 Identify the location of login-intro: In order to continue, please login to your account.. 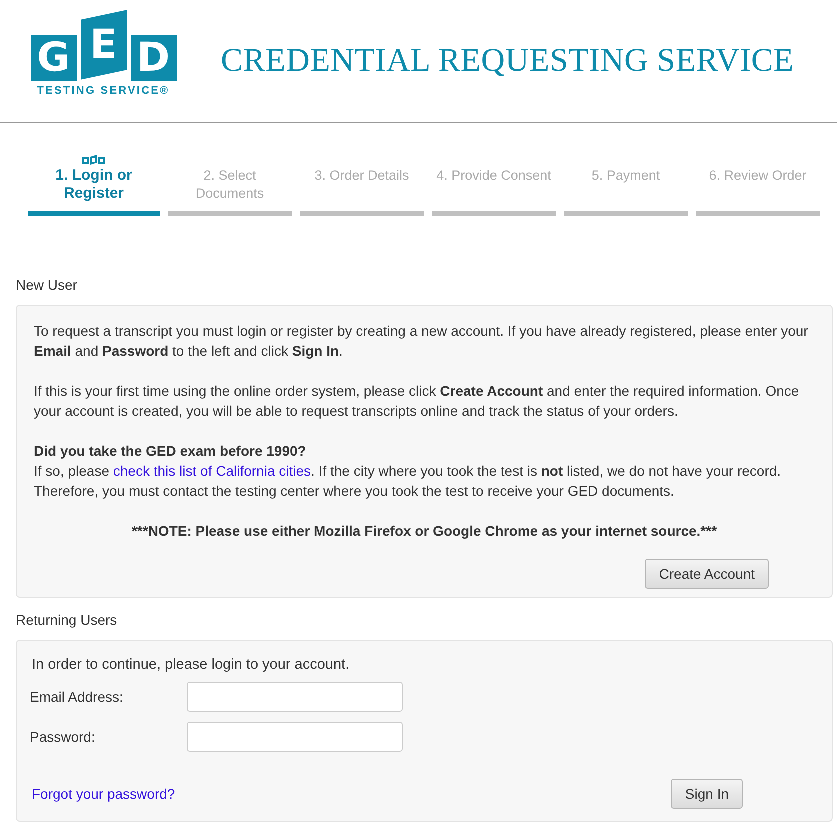
(191, 665).